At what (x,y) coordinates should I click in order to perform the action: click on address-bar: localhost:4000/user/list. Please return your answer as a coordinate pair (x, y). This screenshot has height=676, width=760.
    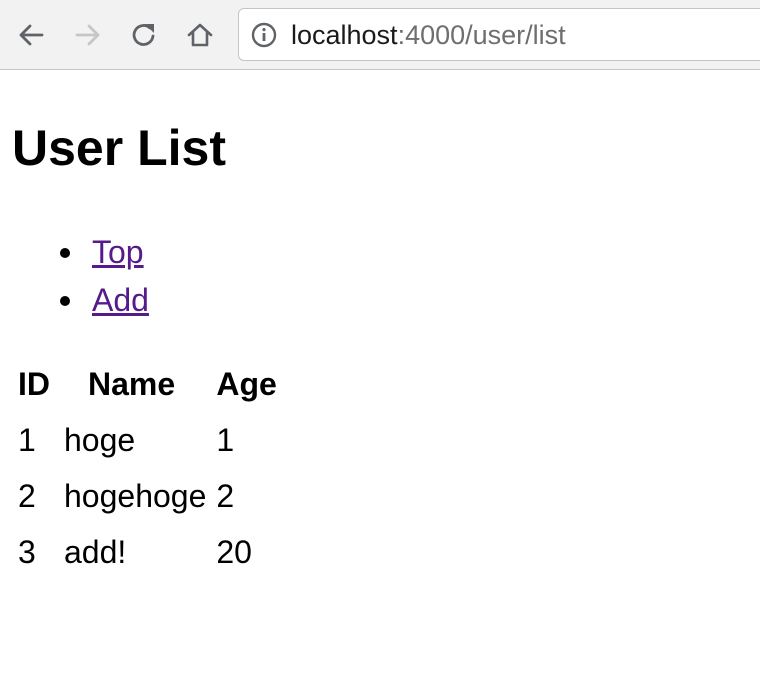
    Looking at the image, I should click on (499, 34).